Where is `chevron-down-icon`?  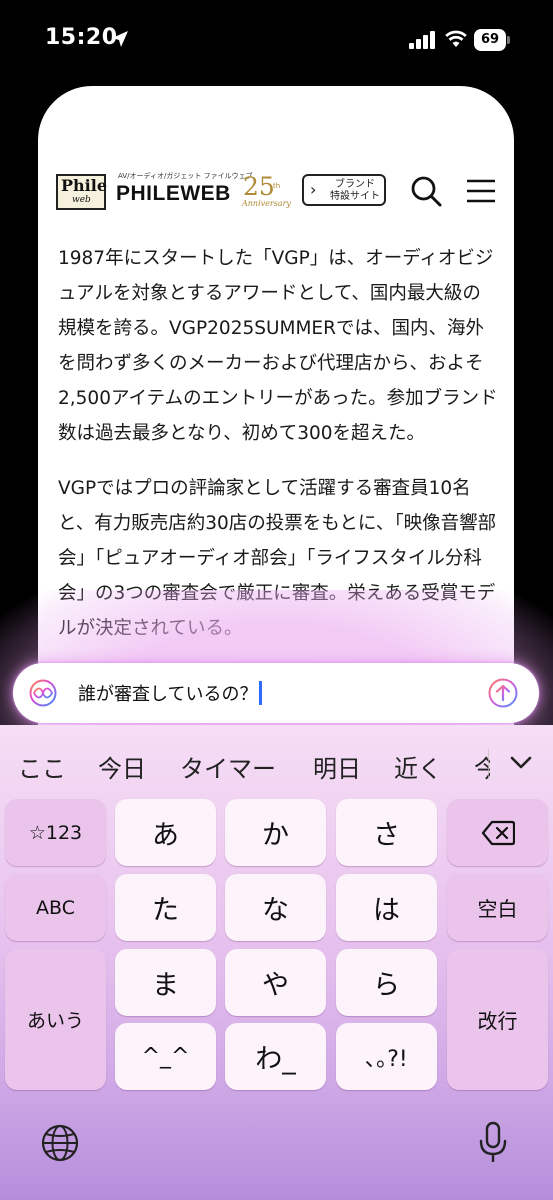
chevron-down-icon is located at coordinates (521, 763).